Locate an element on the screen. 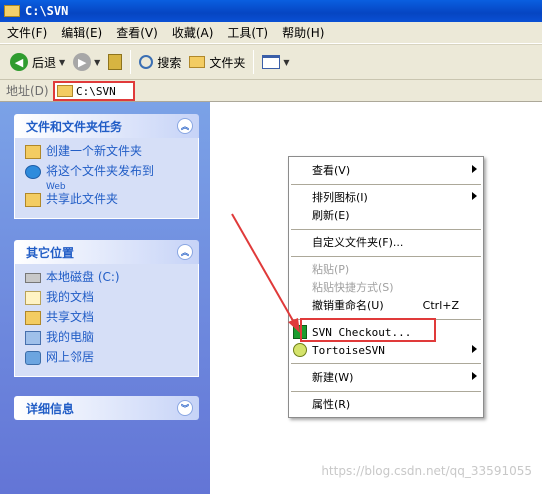 The height and width of the screenshot is (494, 542). annotation-arrow is located at coordinates (265, 273).